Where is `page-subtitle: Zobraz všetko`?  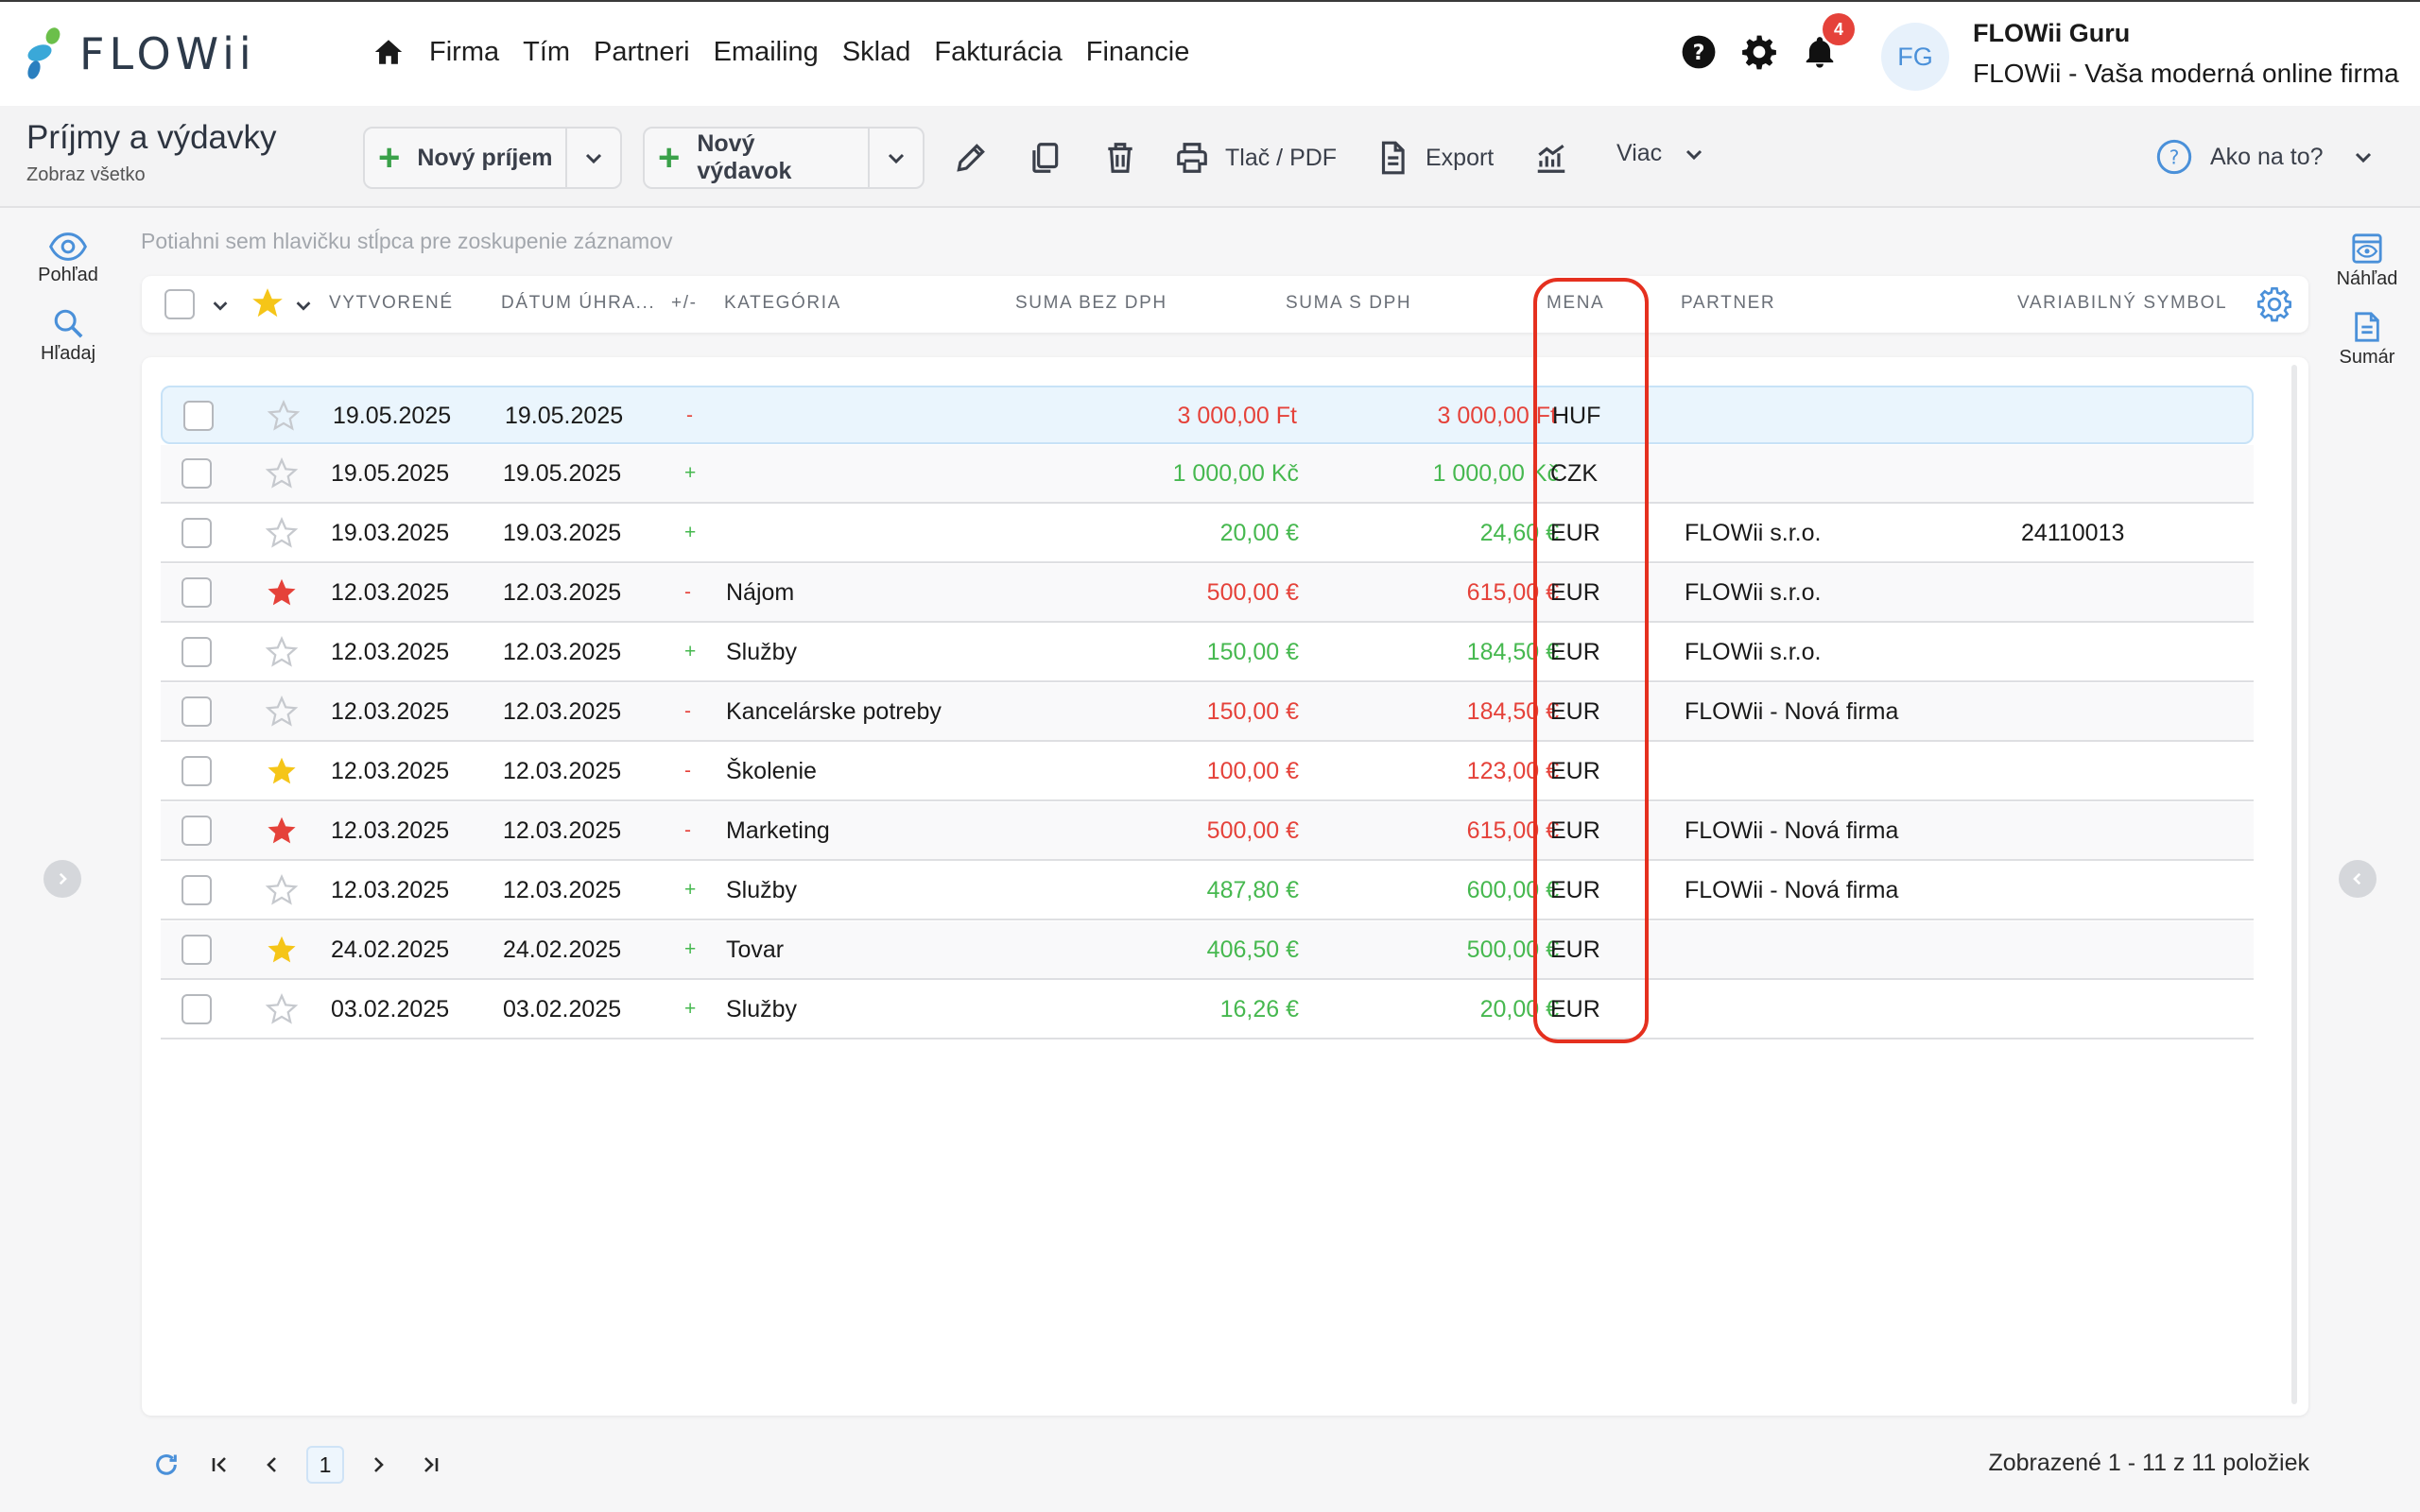 page-subtitle: Zobraz všetko is located at coordinates (86, 175).